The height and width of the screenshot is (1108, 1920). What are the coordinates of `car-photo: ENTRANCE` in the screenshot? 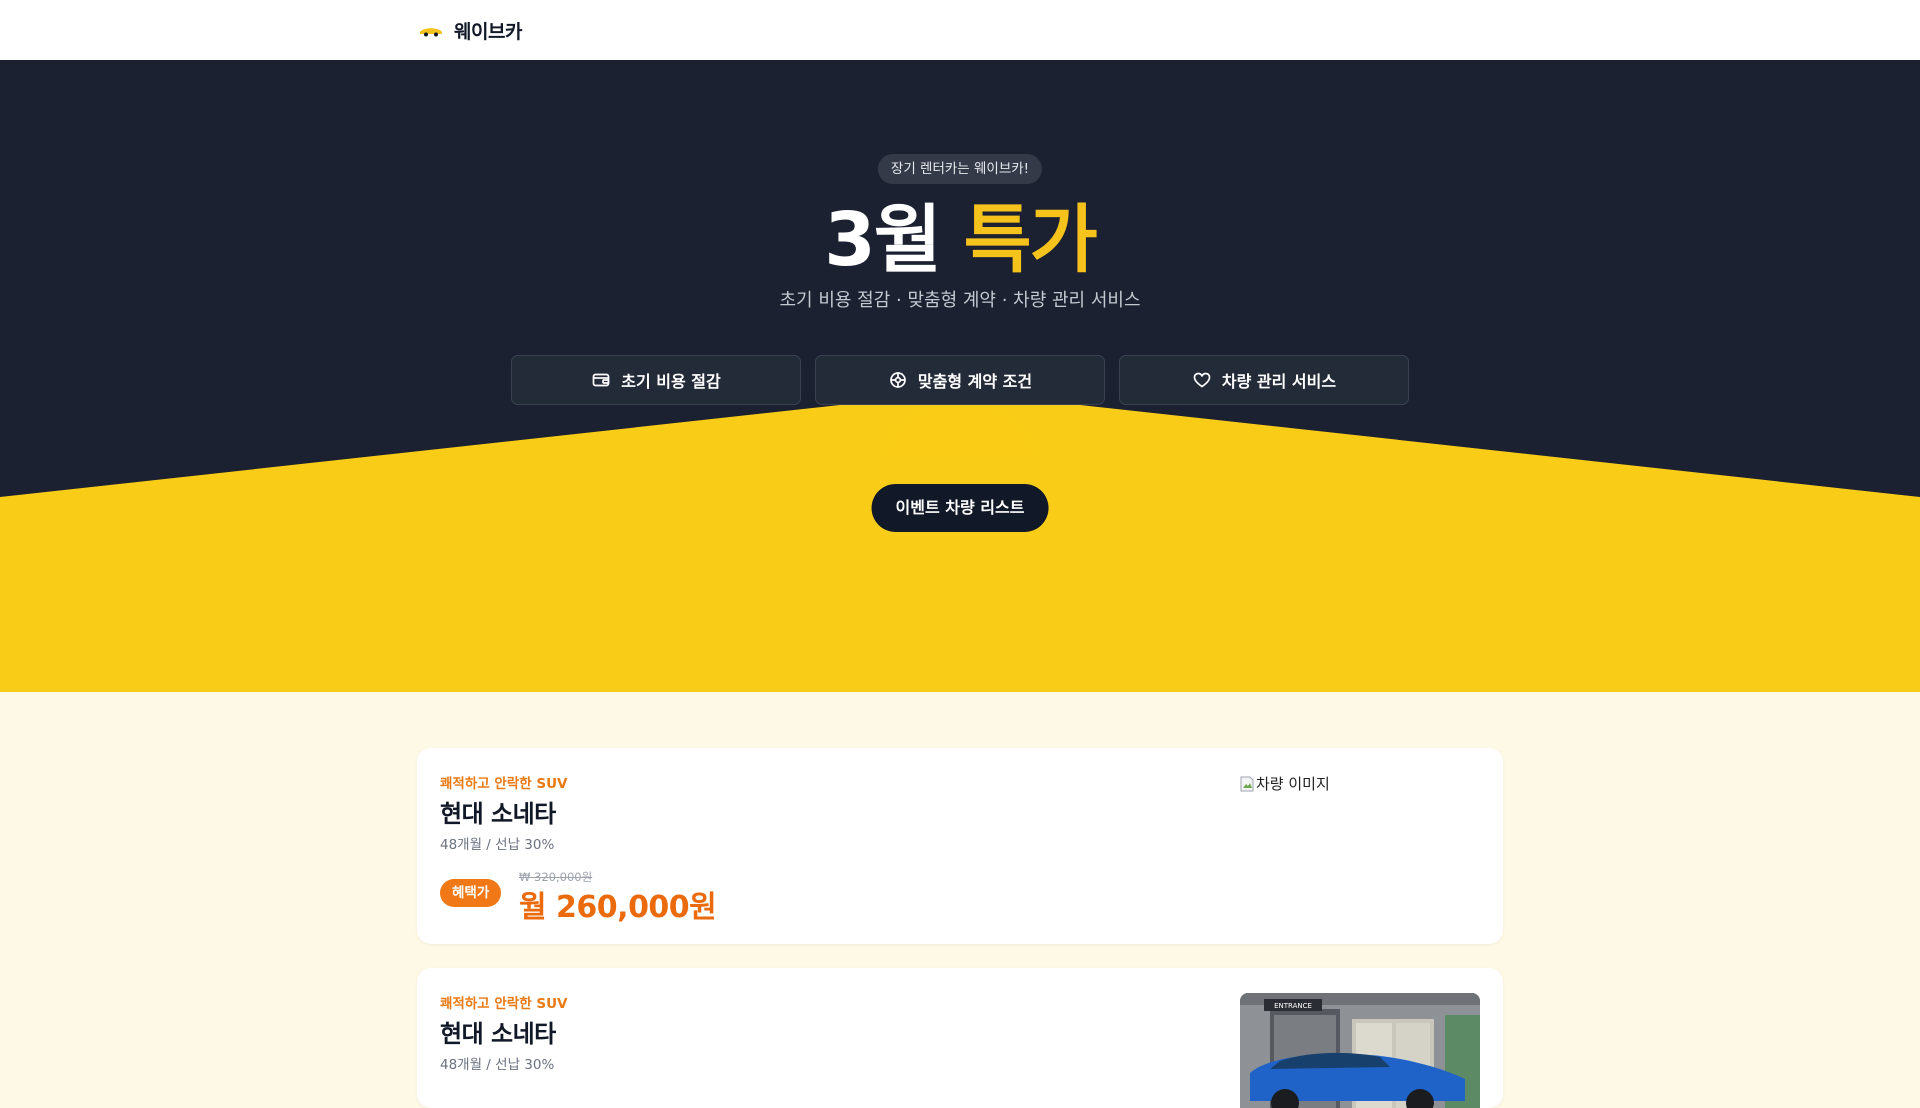 It's located at (1360, 1050).